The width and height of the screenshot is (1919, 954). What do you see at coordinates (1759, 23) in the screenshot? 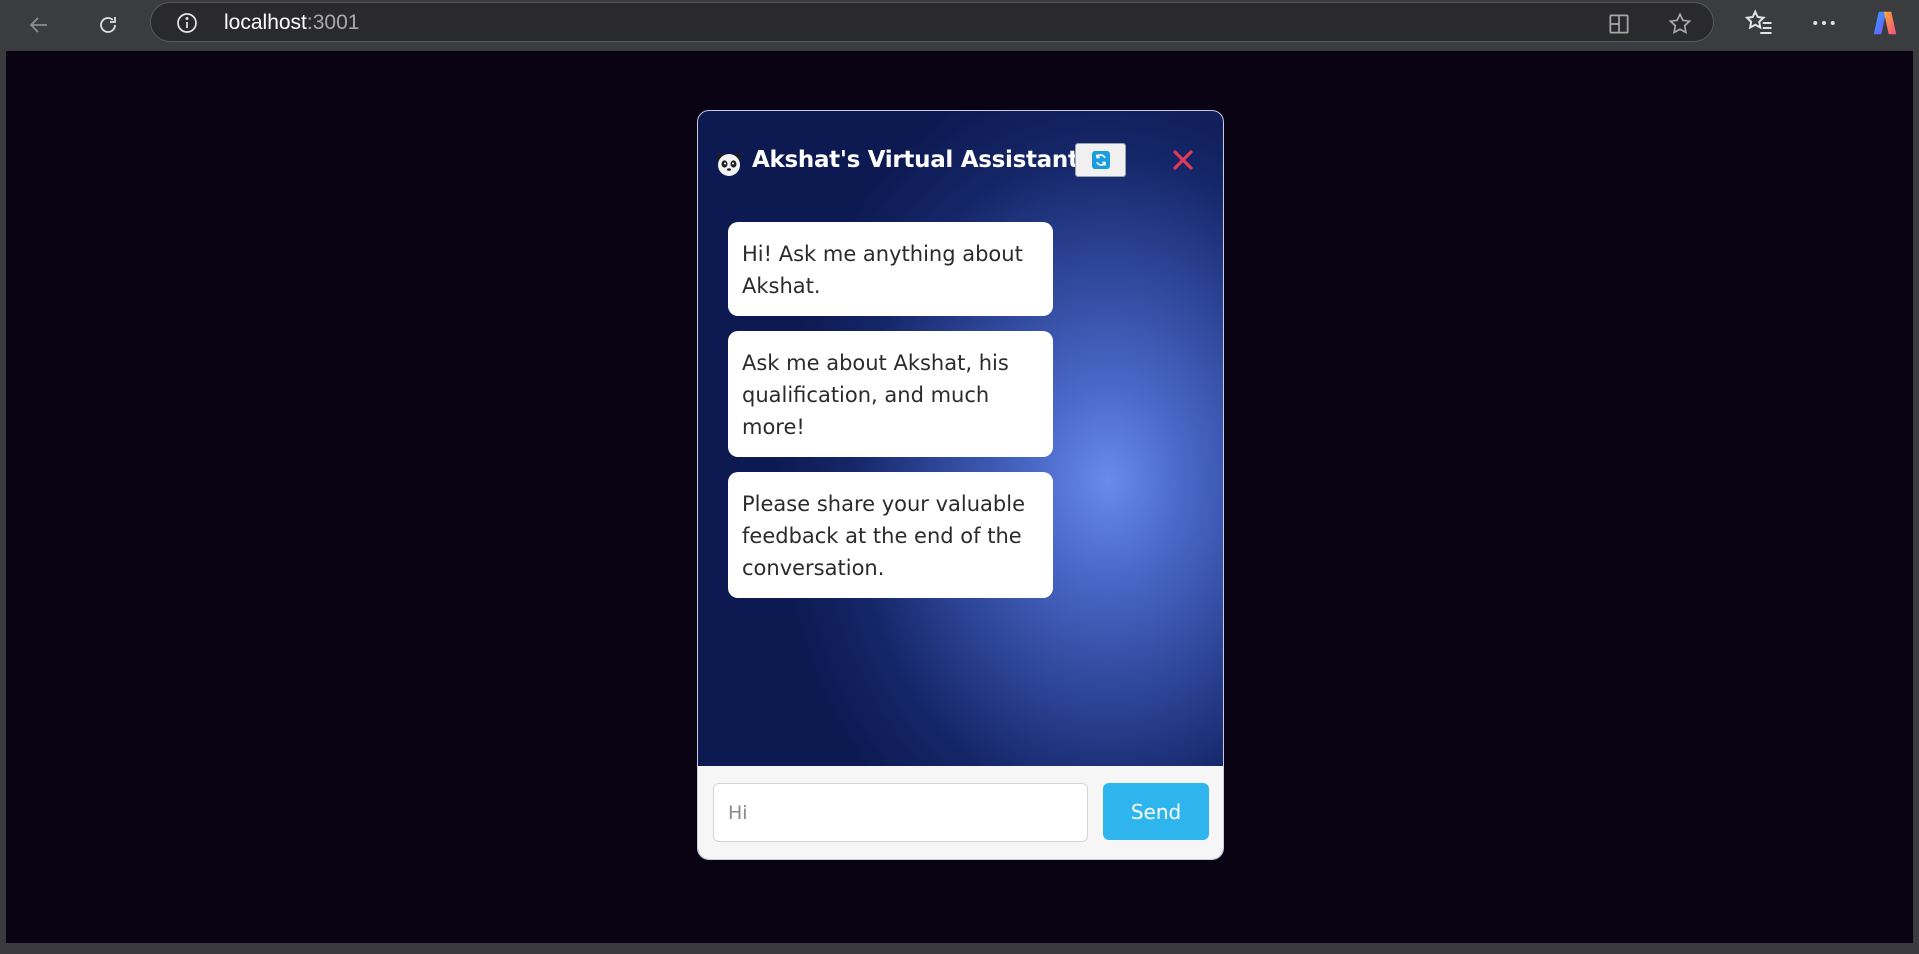
I see `favorites-icon` at bounding box center [1759, 23].